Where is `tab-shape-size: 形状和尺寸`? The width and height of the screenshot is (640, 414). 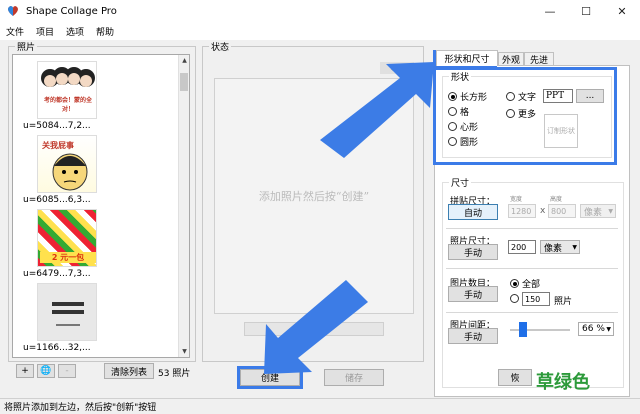
tab-shape-size: 形状和尺寸 is located at coordinates (467, 58).